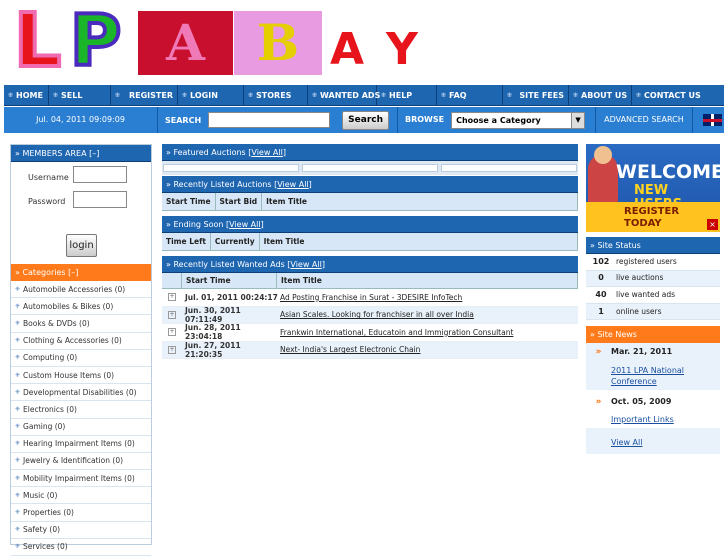  Describe the element at coordinates (712, 224) in the screenshot. I see `close-icon: ×` at that location.